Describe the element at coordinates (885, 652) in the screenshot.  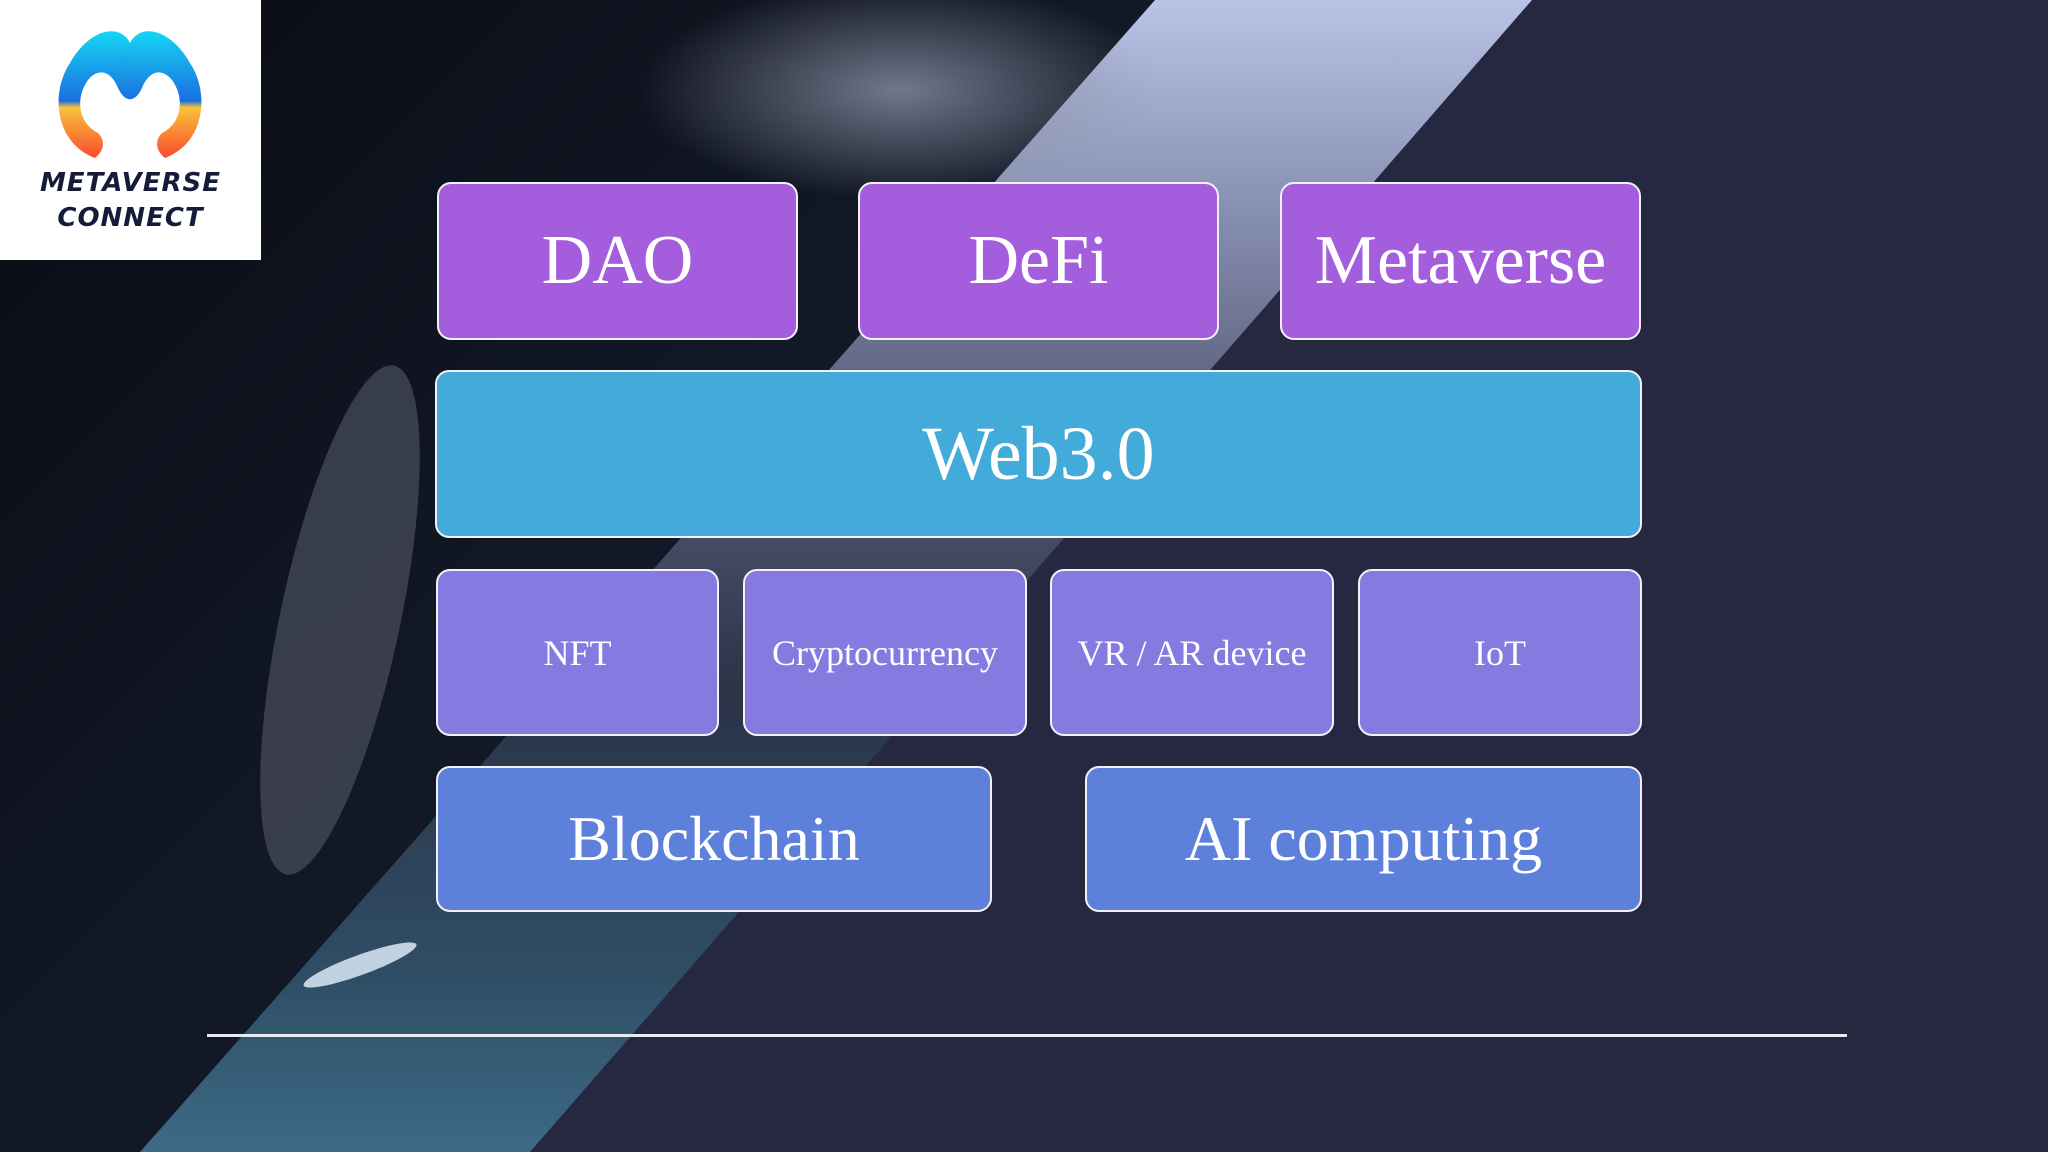
I see `cryptocurrency-box: Cryptocurrency` at that location.